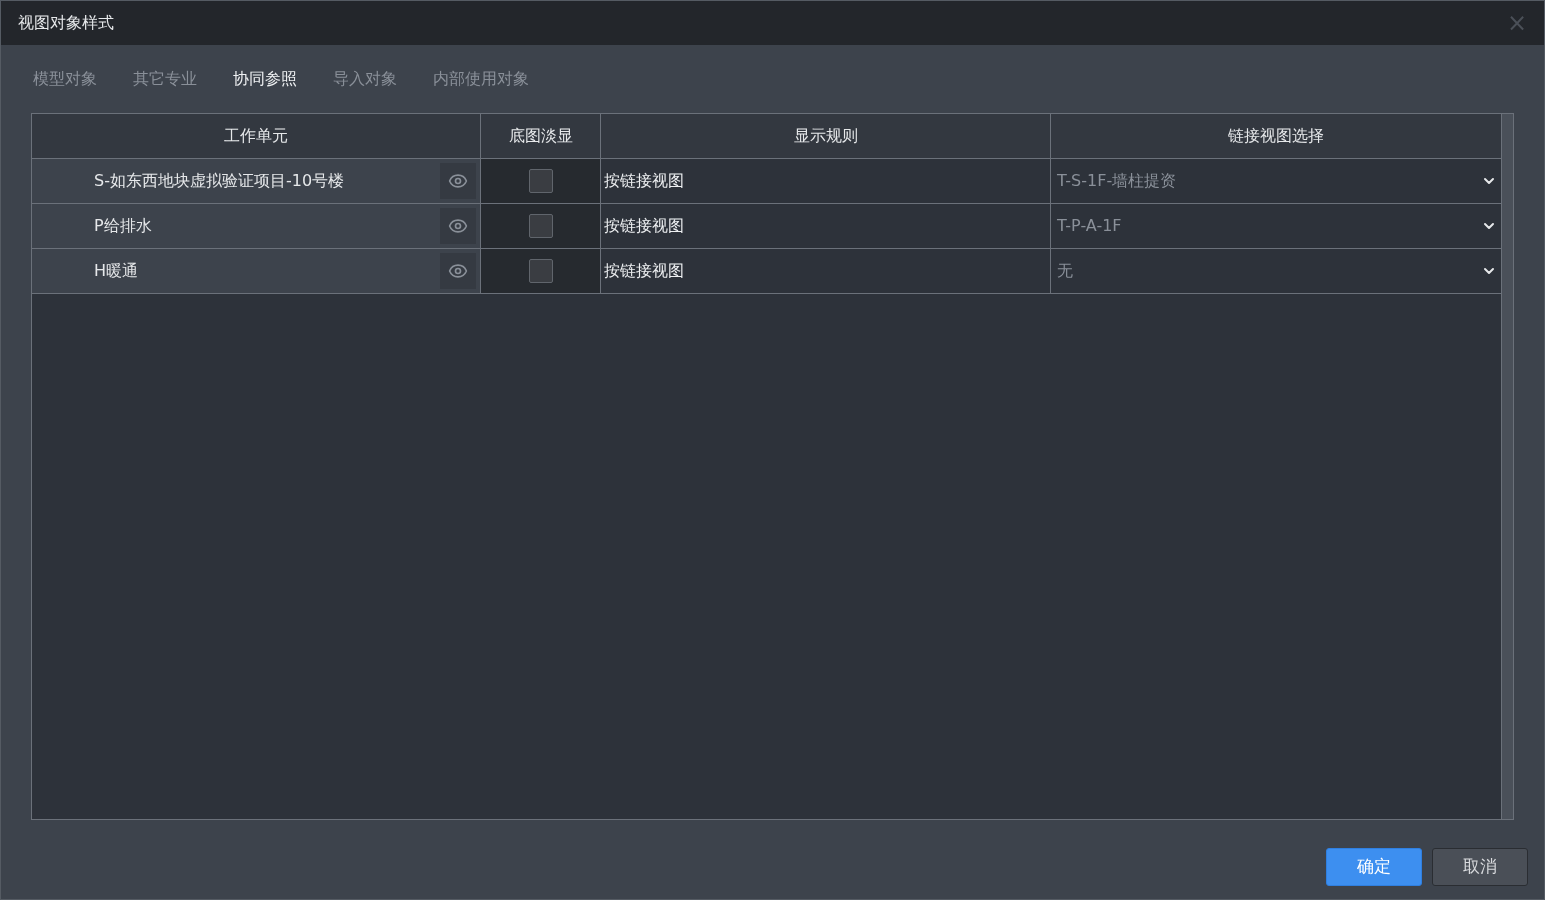 The width and height of the screenshot is (1545, 900). What do you see at coordinates (66, 23) in the screenshot?
I see `window-title: 视图对象样式` at bounding box center [66, 23].